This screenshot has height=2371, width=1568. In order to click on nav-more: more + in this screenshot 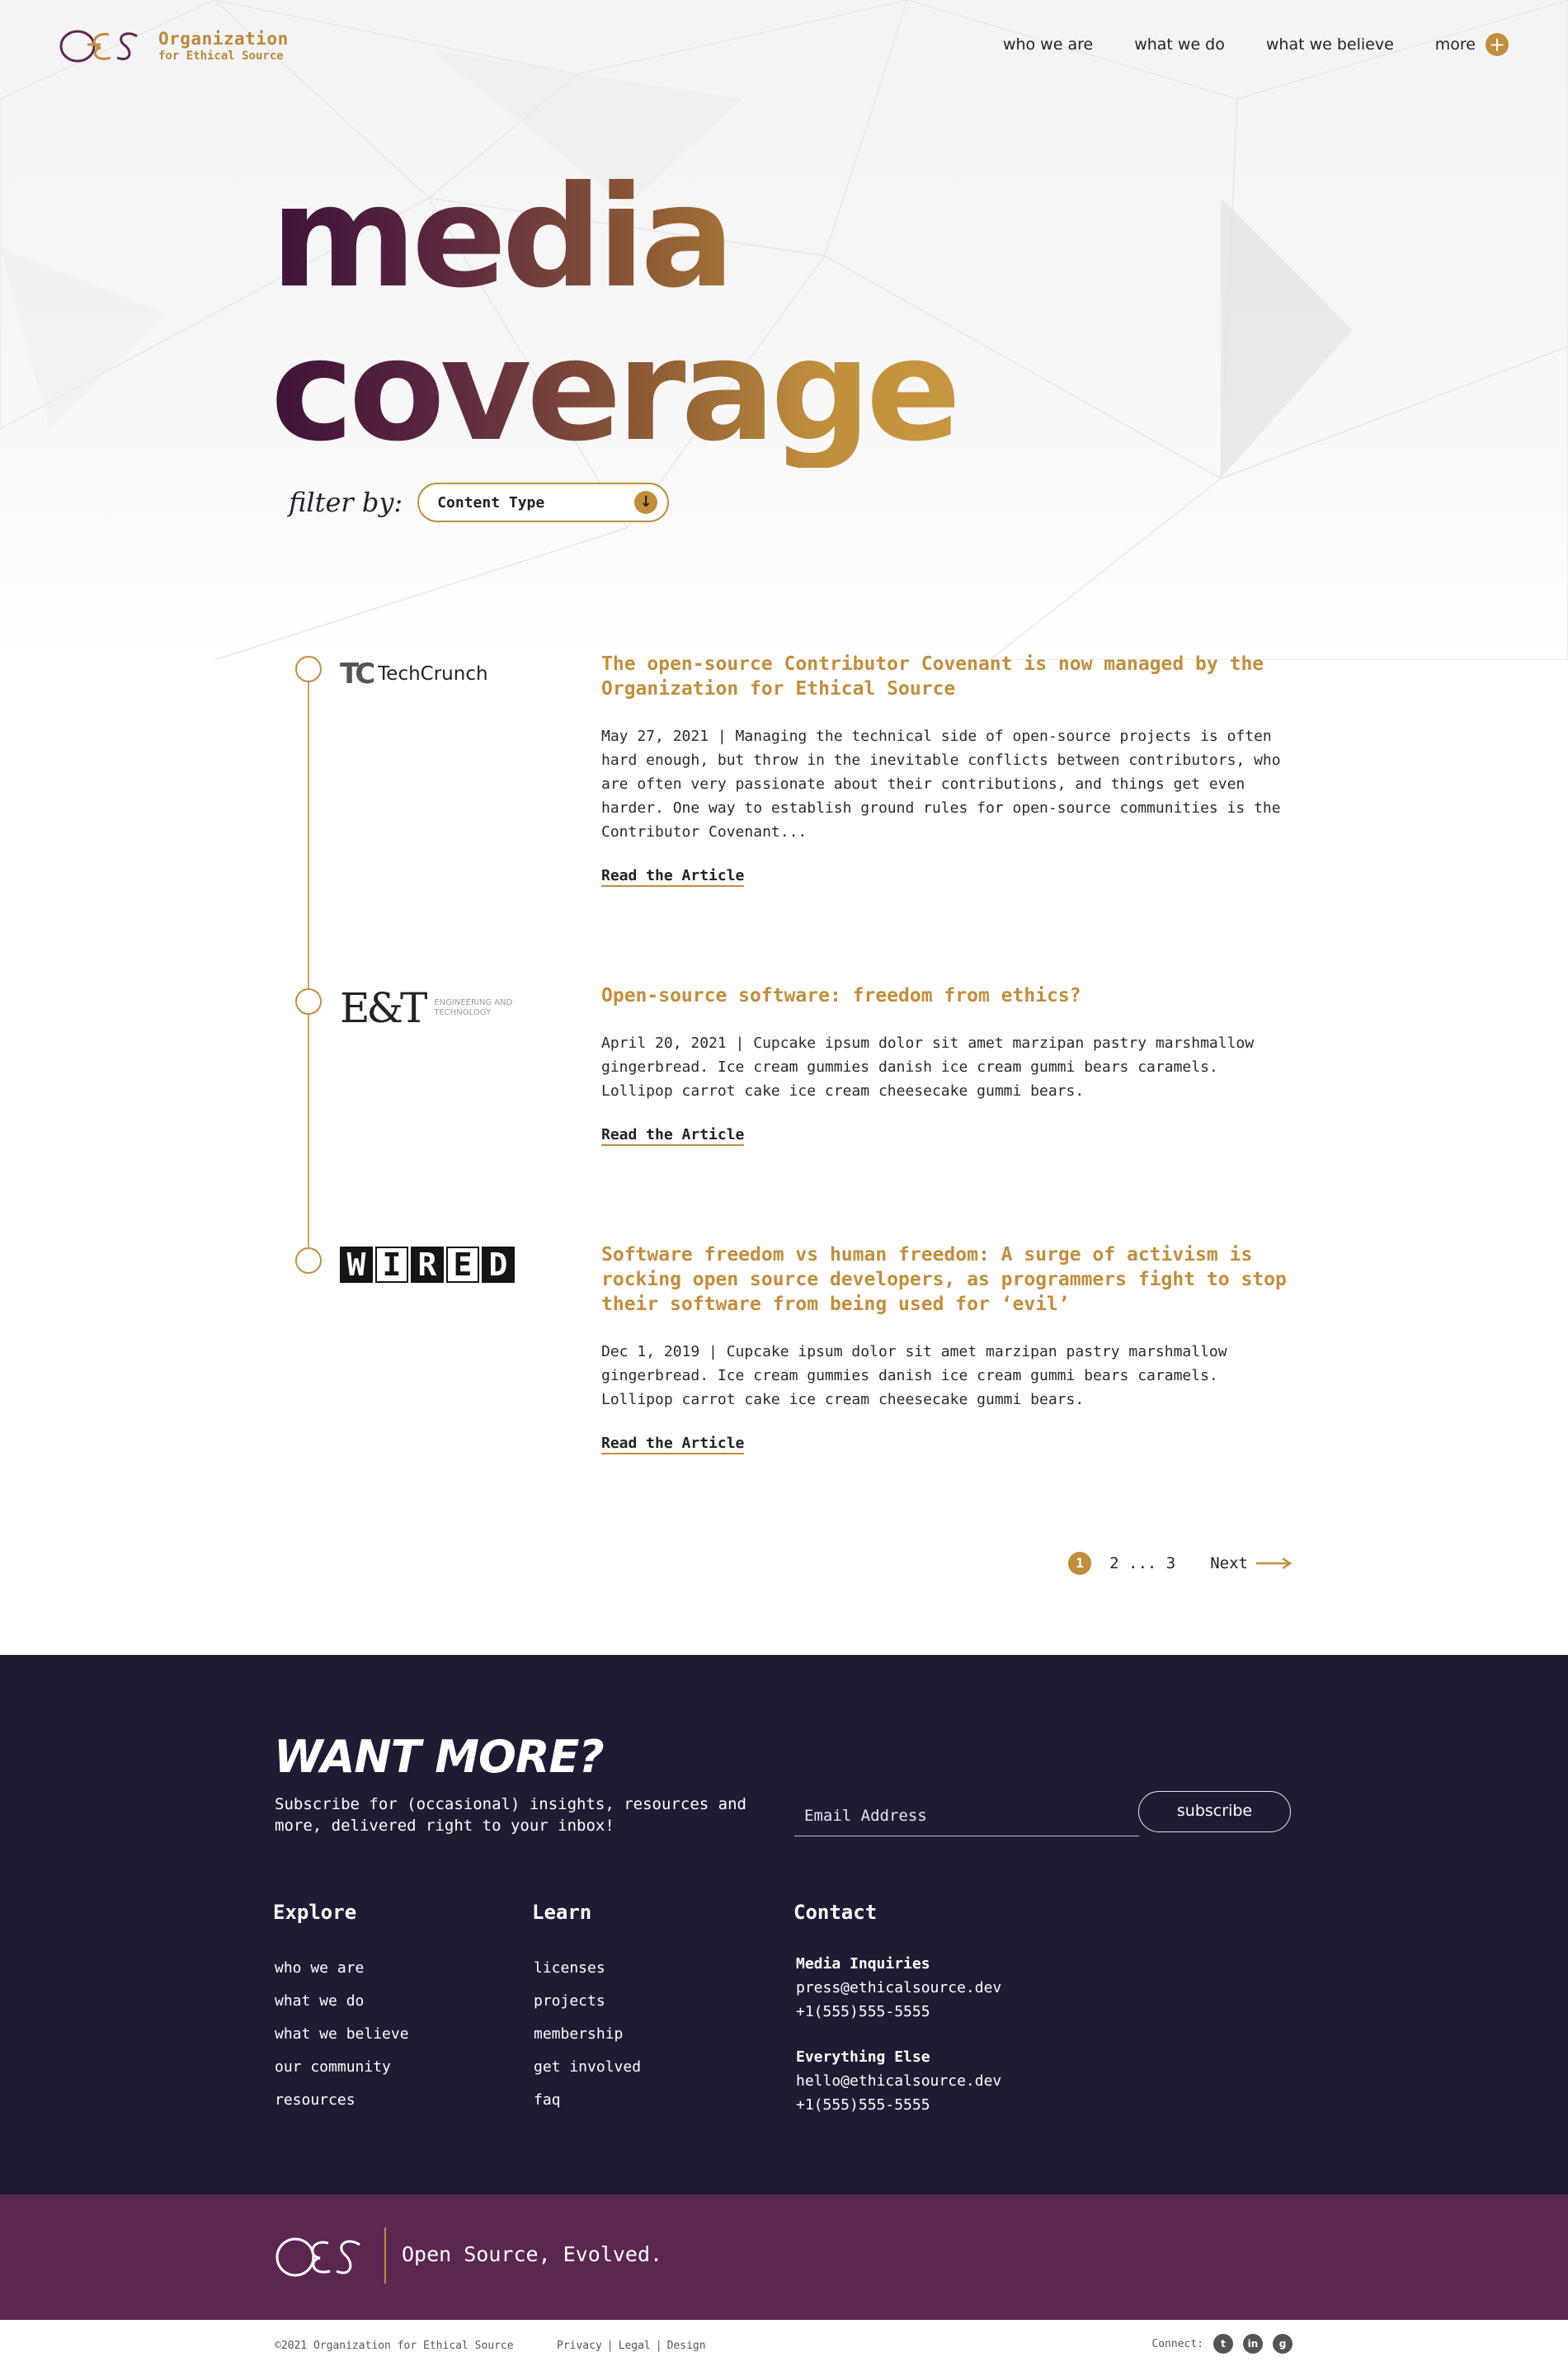, I will do `click(1472, 44)`.